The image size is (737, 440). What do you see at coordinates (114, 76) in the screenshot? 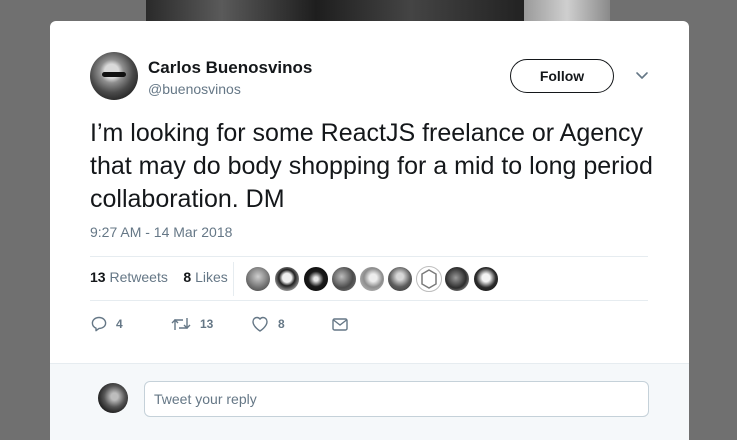
I see `author-avatar` at bounding box center [114, 76].